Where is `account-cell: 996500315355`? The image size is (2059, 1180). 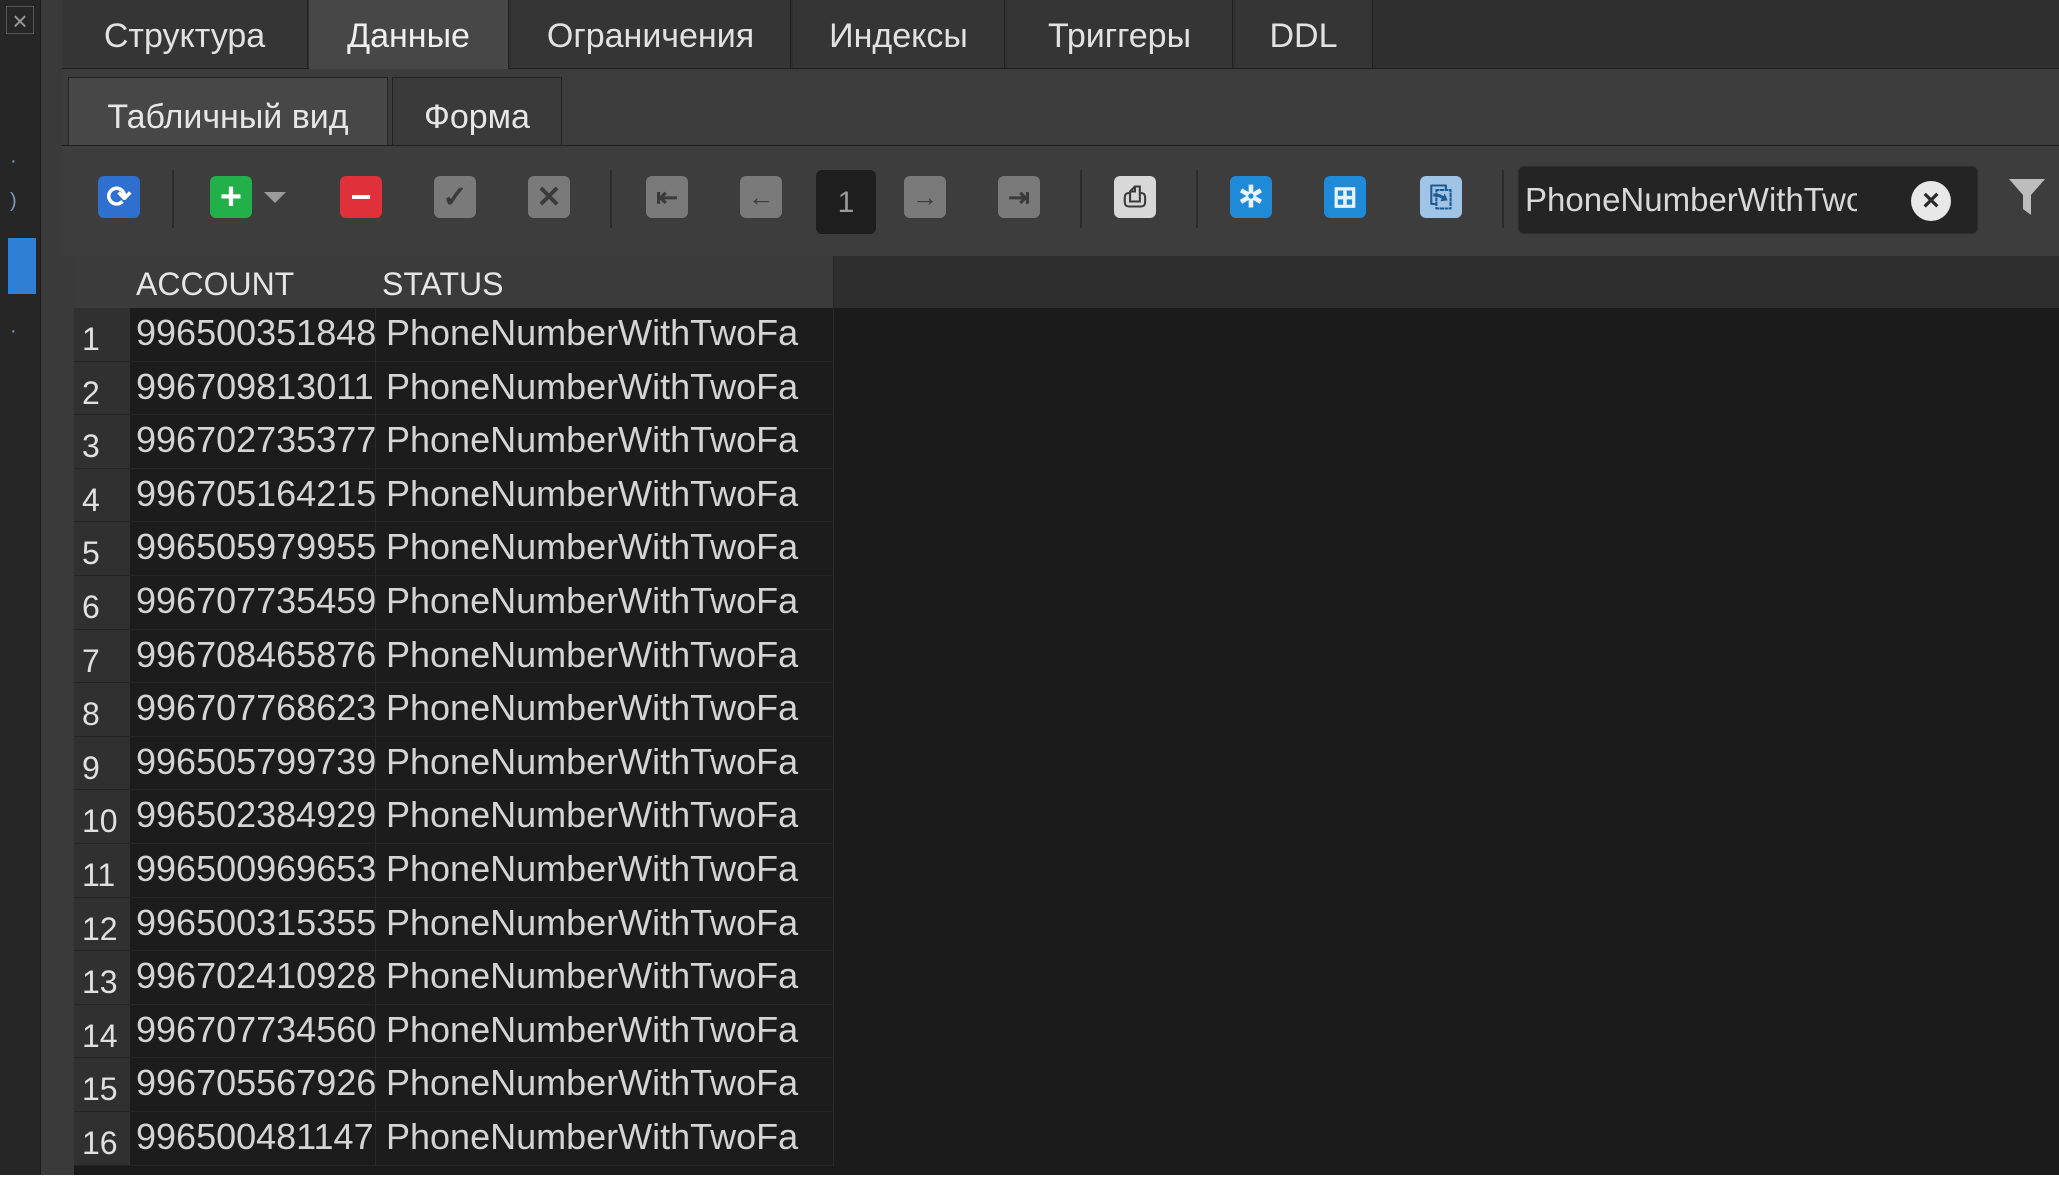
account-cell: 996500315355 is located at coordinates (253, 924).